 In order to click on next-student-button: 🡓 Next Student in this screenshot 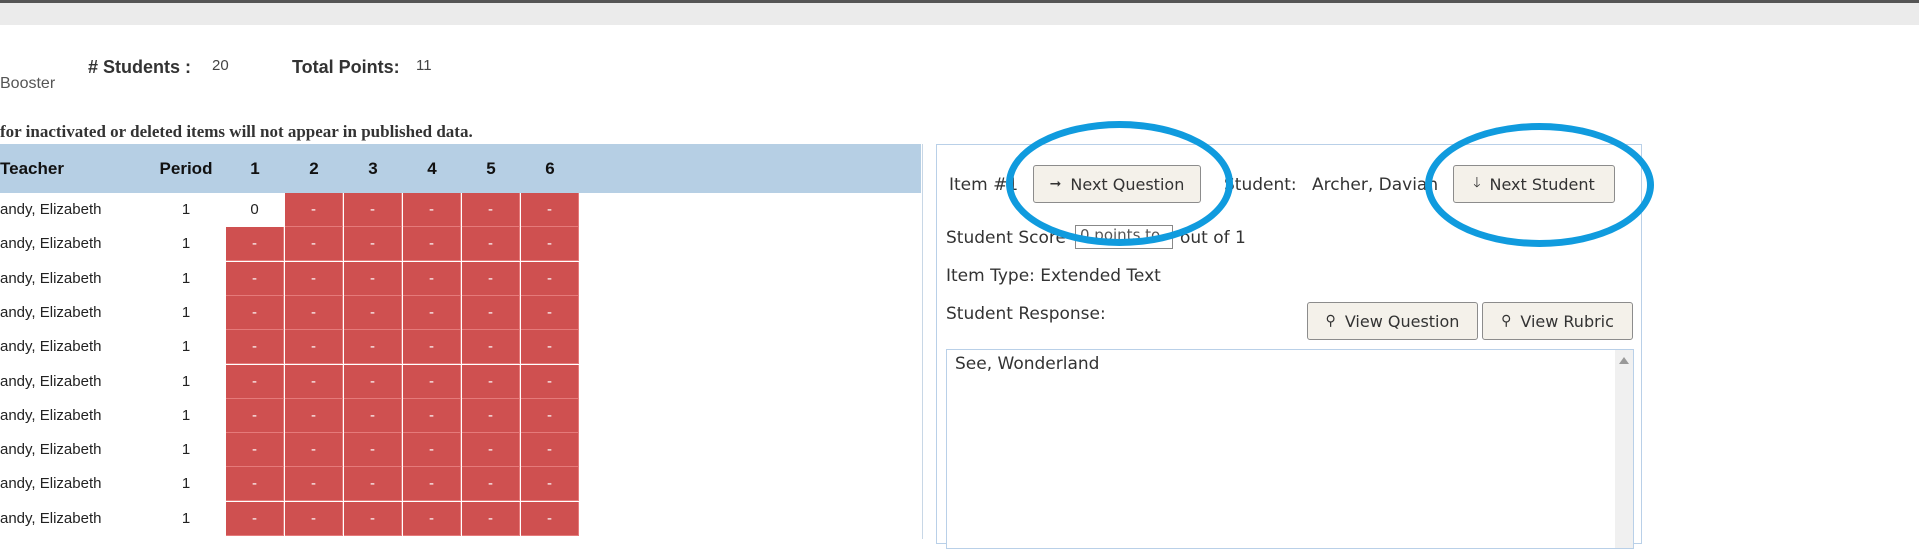, I will do `click(1534, 184)`.